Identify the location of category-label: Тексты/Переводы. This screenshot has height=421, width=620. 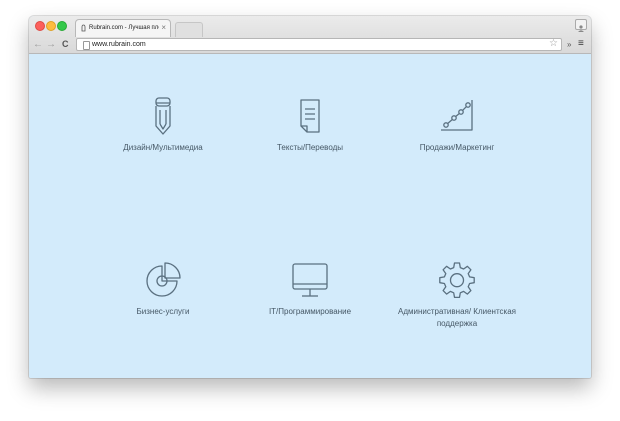
(310, 147).